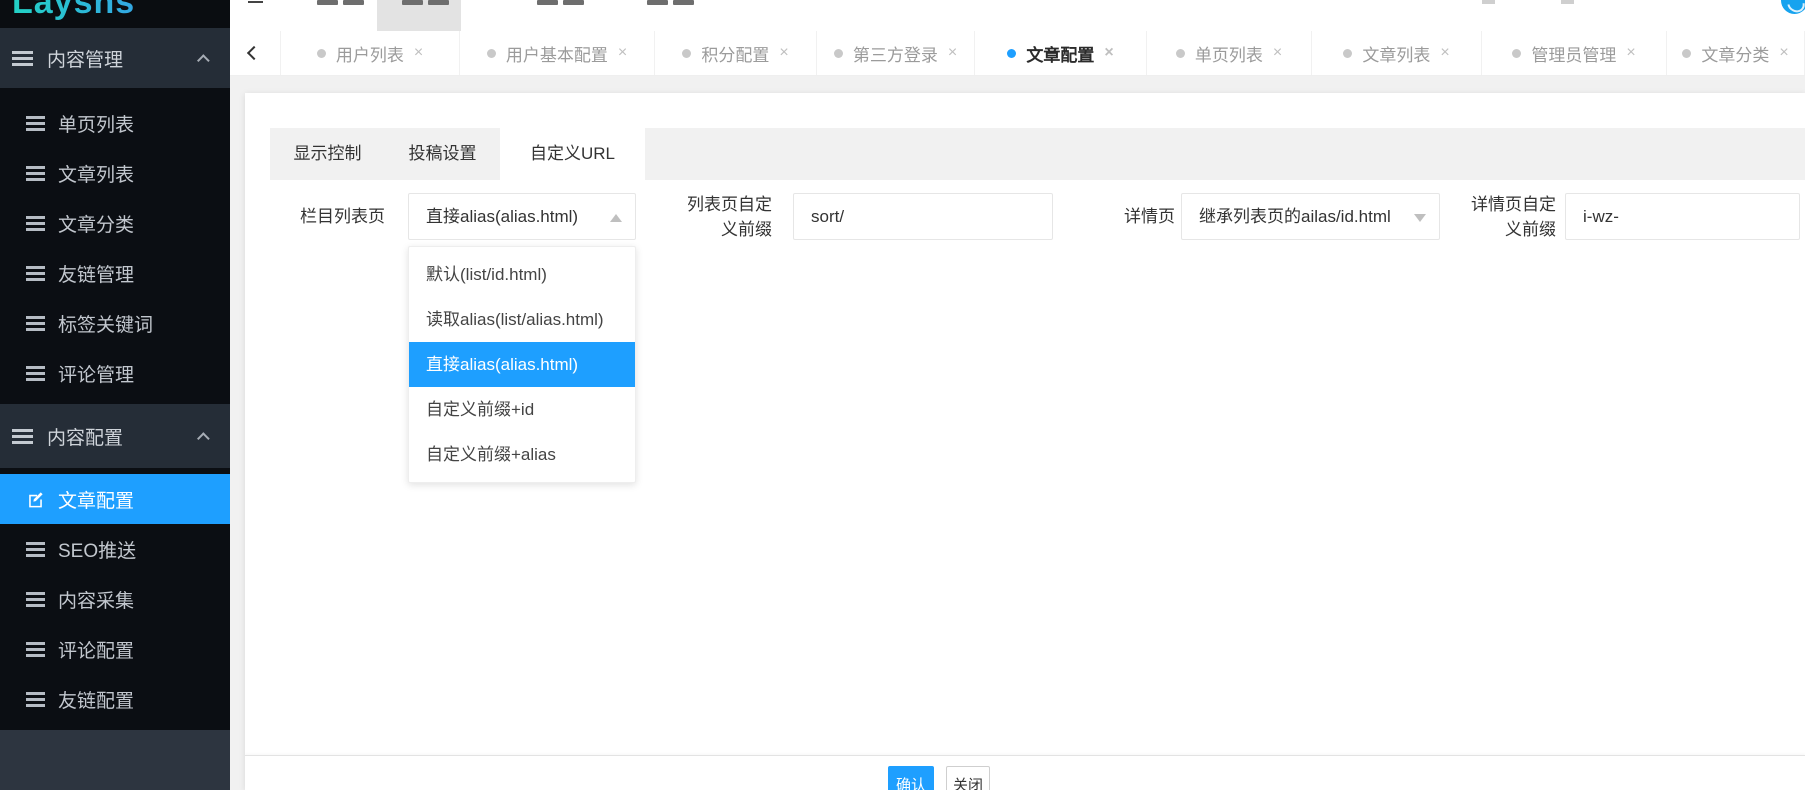 This screenshot has height=790, width=1805. What do you see at coordinates (96, 375) in the screenshot?
I see `sidebar-item-label: 评论管理` at bounding box center [96, 375].